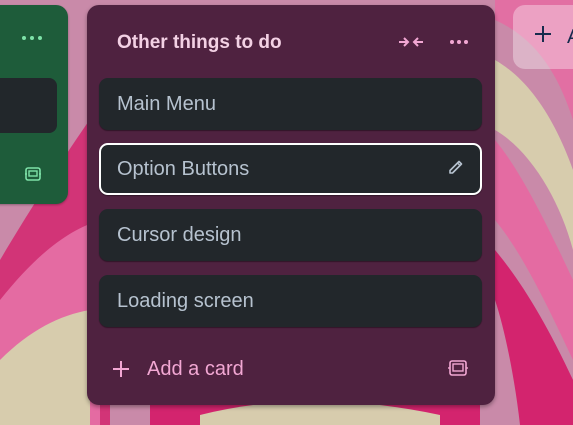  What do you see at coordinates (570, 37) in the screenshot?
I see `add-list-label: A` at bounding box center [570, 37].